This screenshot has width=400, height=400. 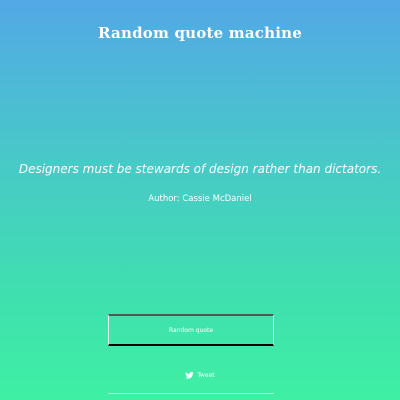 I want to click on twitter-icon, so click(x=189, y=375).